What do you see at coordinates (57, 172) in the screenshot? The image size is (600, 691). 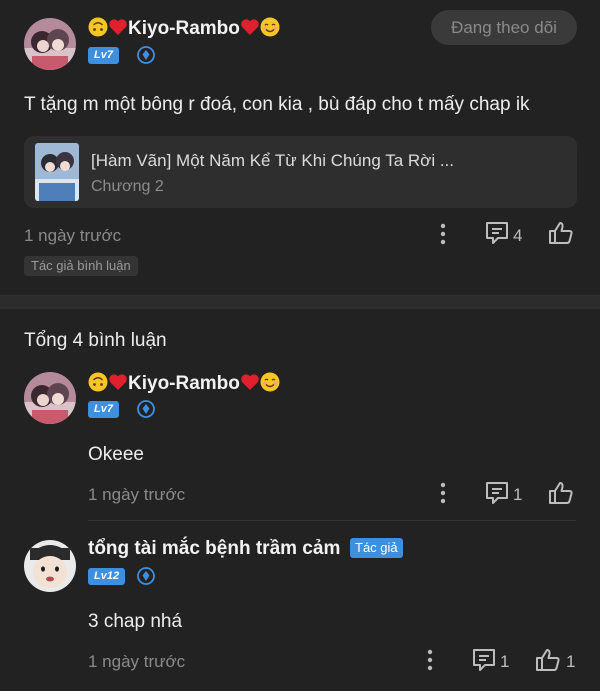 I see `chapter-cover-thumbnail` at bounding box center [57, 172].